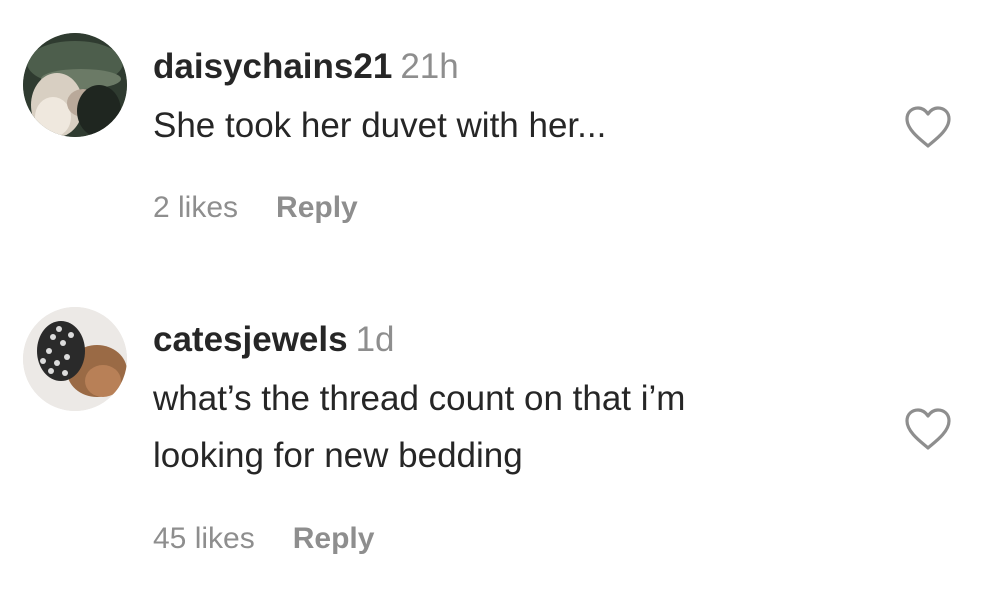 The image size is (996, 600). I want to click on username: daisychains21, so click(272, 66).